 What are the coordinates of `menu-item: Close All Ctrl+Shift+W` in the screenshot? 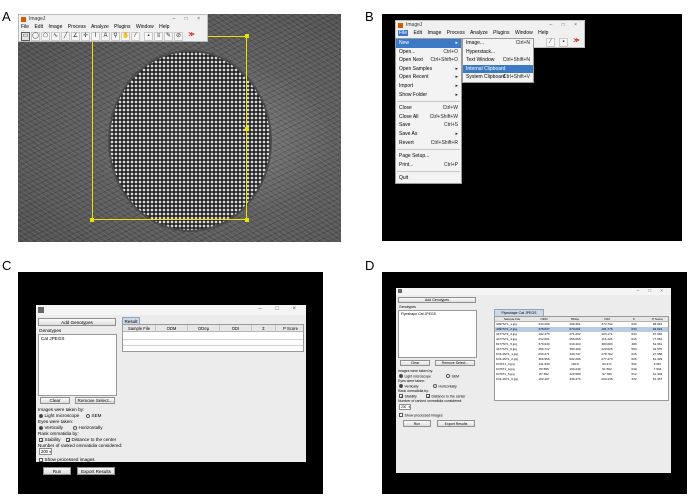 It's located at (428, 117).